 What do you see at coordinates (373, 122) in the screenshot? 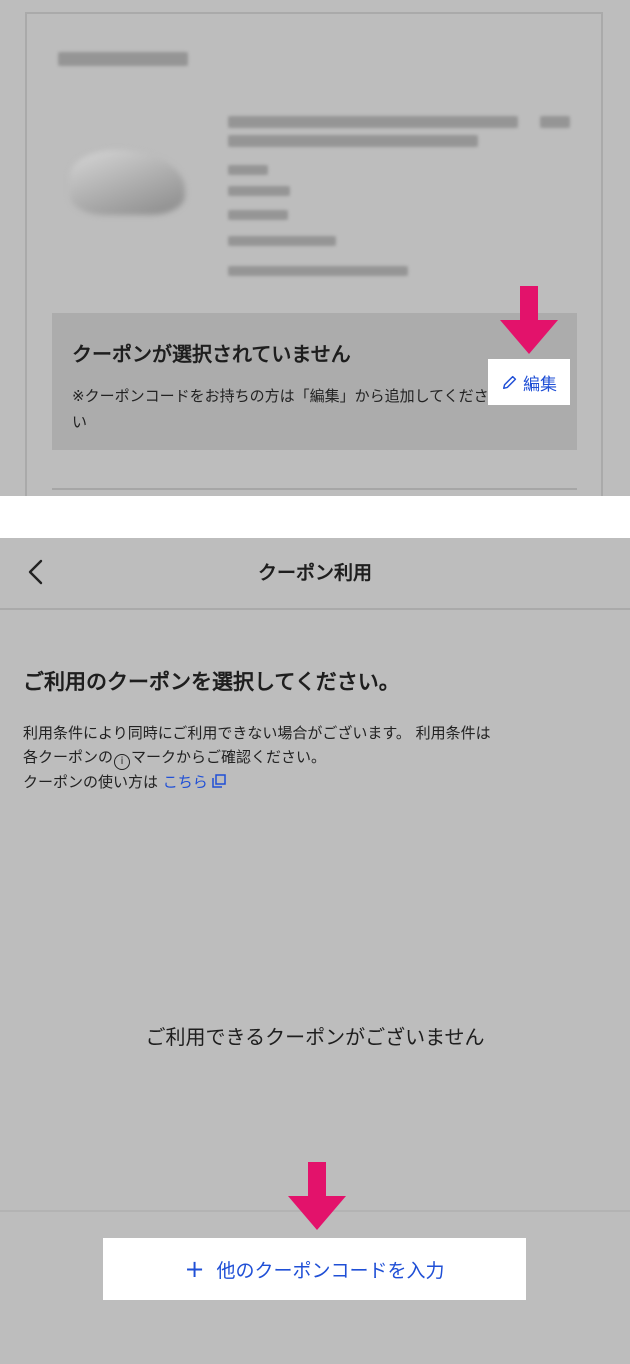
I see `redacted-product-name` at bounding box center [373, 122].